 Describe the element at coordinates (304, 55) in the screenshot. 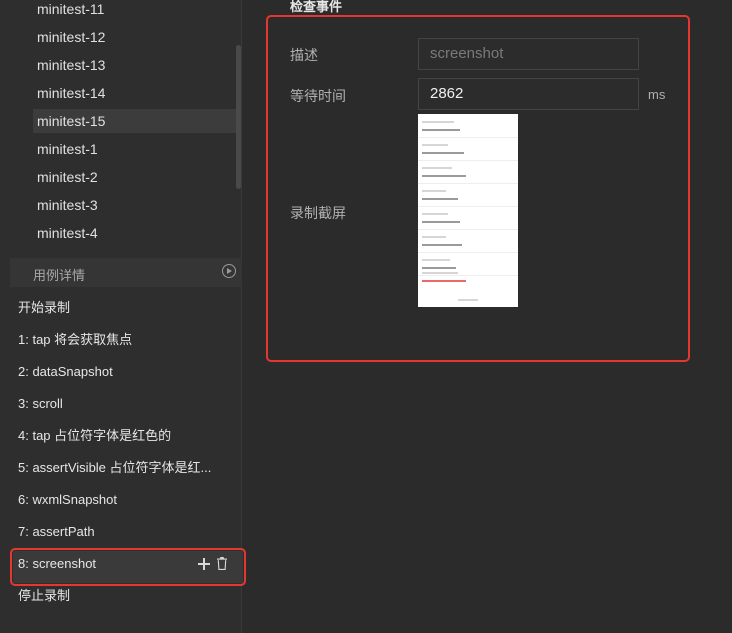

I see `description-label: 描述` at that location.